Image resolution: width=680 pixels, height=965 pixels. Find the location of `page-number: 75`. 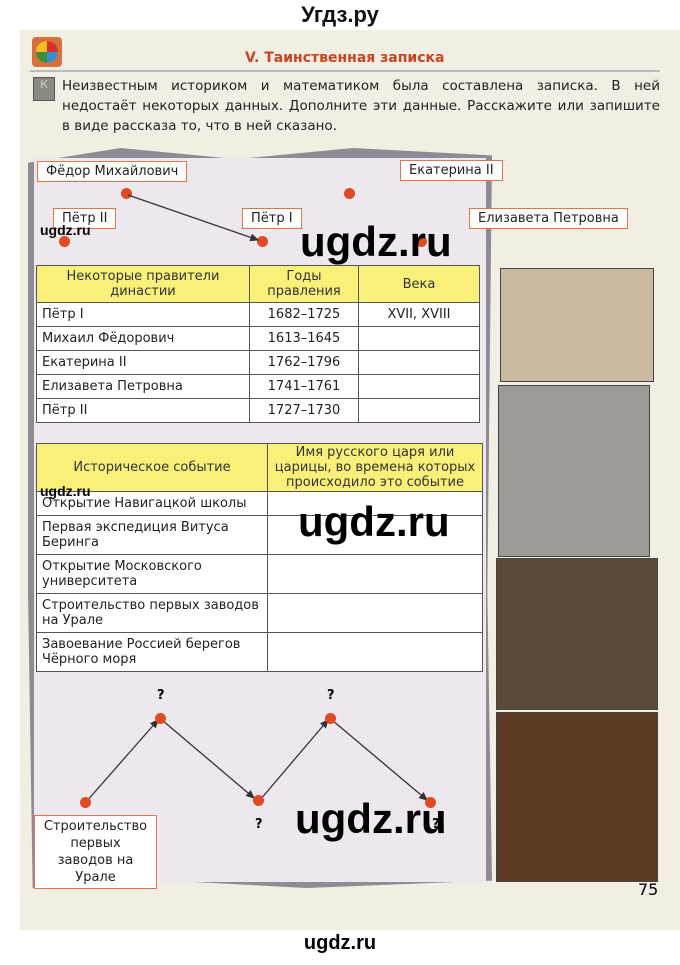

page-number: 75 is located at coordinates (648, 889).